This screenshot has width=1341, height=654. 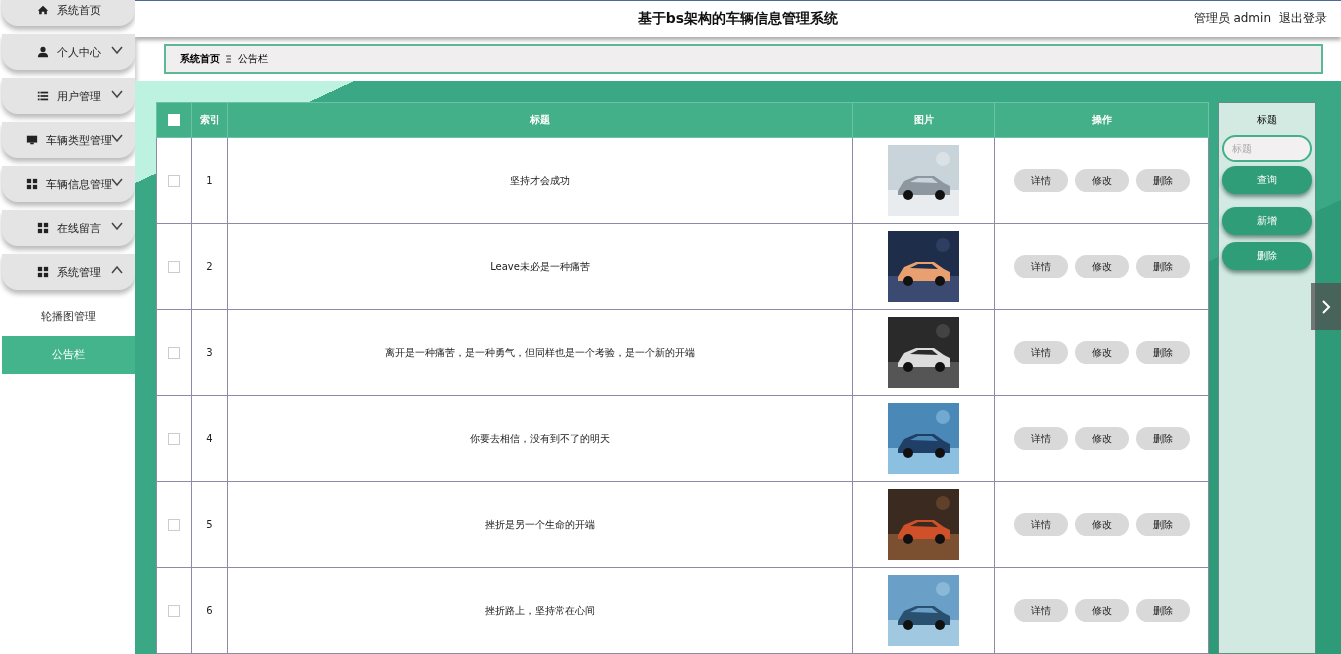 What do you see at coordinates (540, 120) in the screenshot?
I see `column-header: 标题` at bounding box center [540, 120].